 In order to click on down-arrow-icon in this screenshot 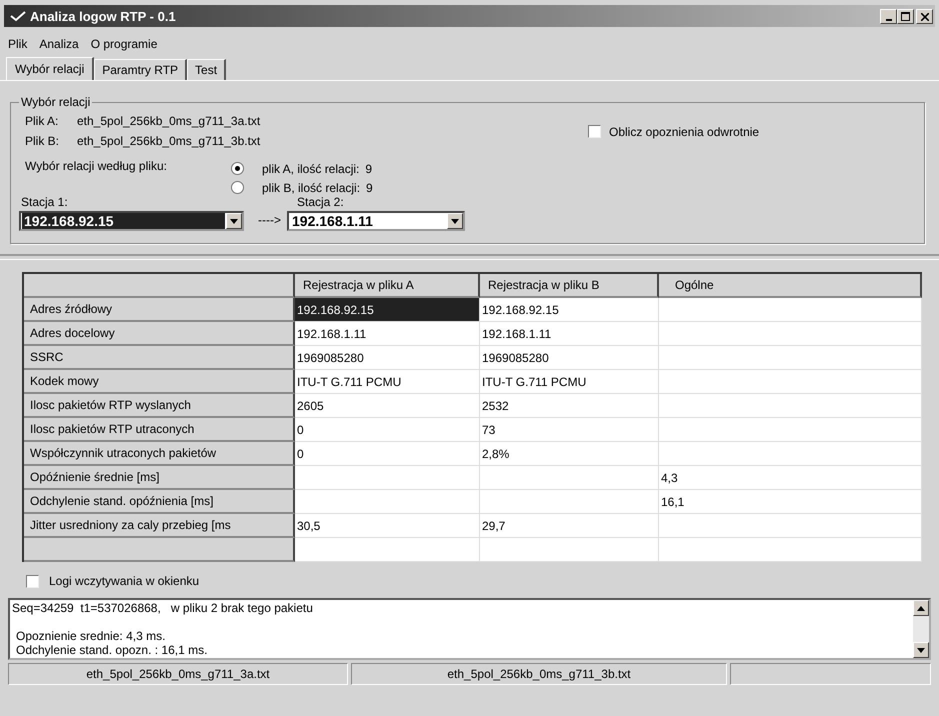, I will do `click(921, 650)`.